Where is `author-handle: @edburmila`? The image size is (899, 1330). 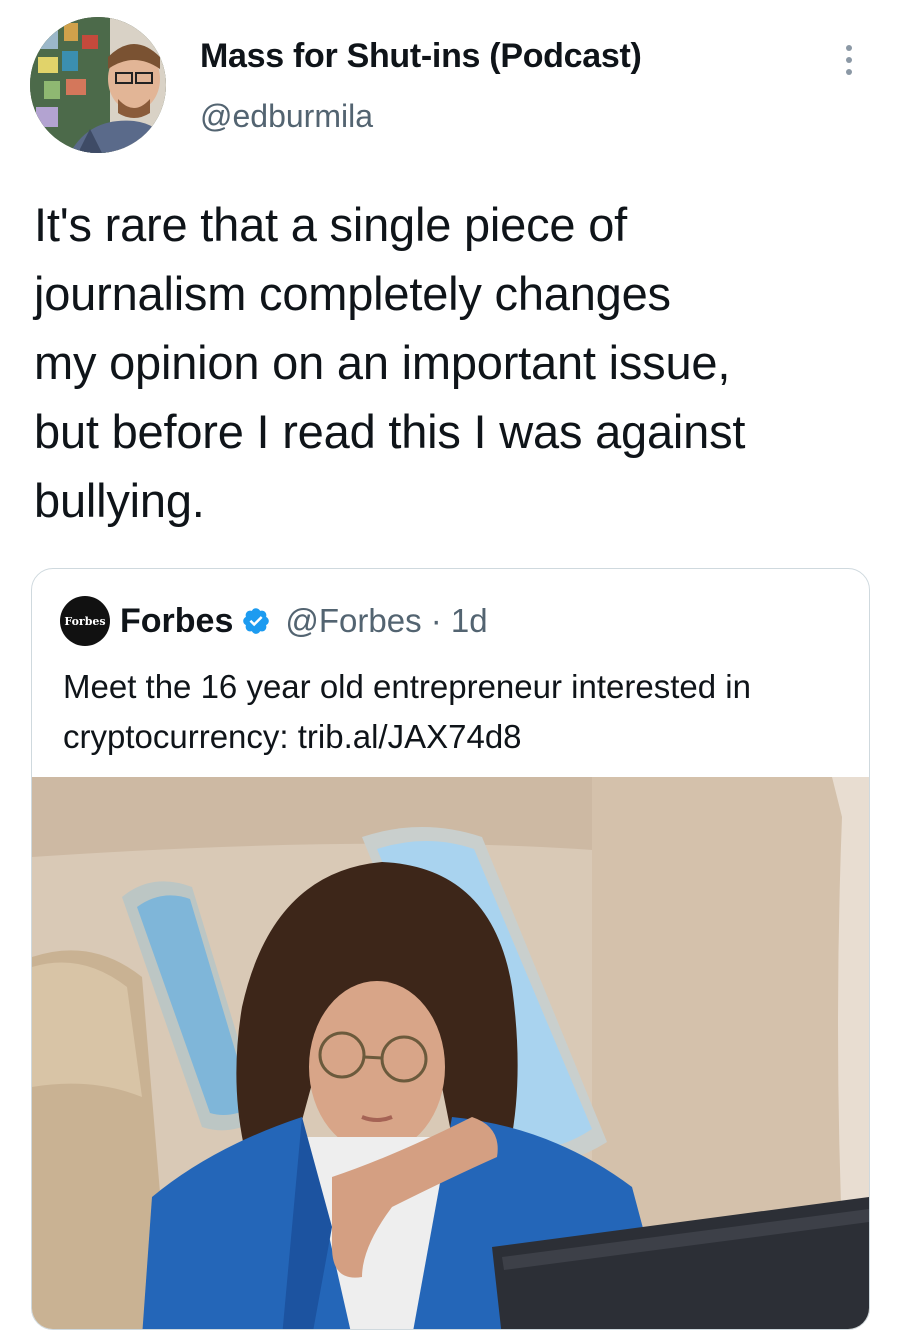 author-handle: @edburmila is located at coordinates (286, 116).